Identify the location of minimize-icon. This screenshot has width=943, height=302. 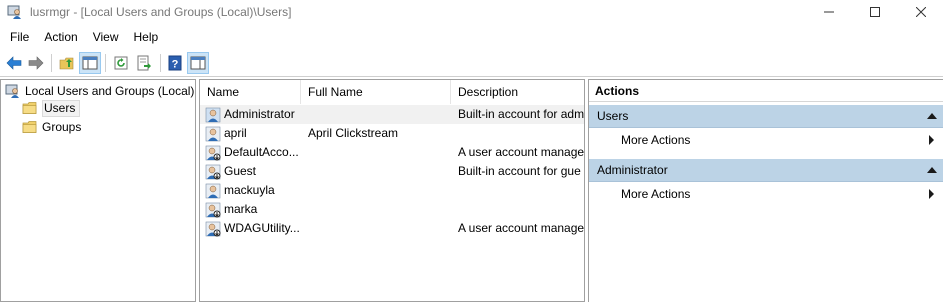
(829, 12).